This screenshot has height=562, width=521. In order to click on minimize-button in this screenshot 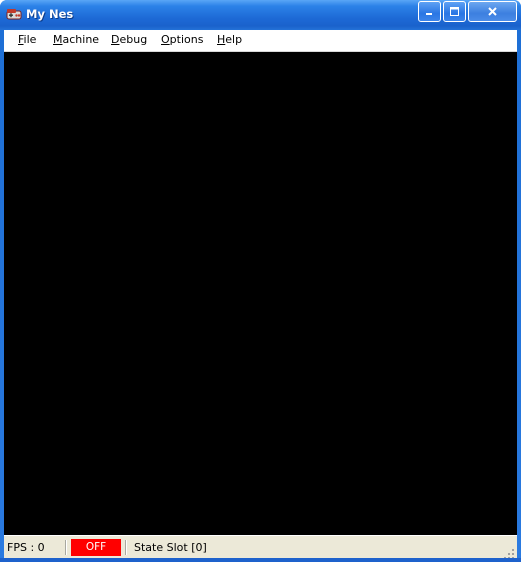, I will do `click(429, 11)`.